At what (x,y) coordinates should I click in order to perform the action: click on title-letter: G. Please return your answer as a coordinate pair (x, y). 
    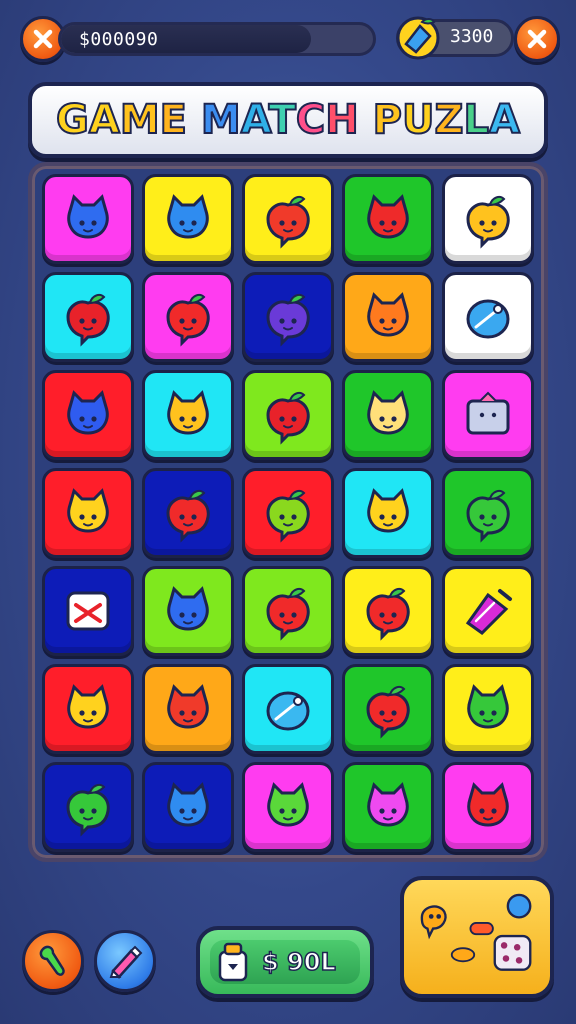
    Looking at the image, I should click on (72, 120).